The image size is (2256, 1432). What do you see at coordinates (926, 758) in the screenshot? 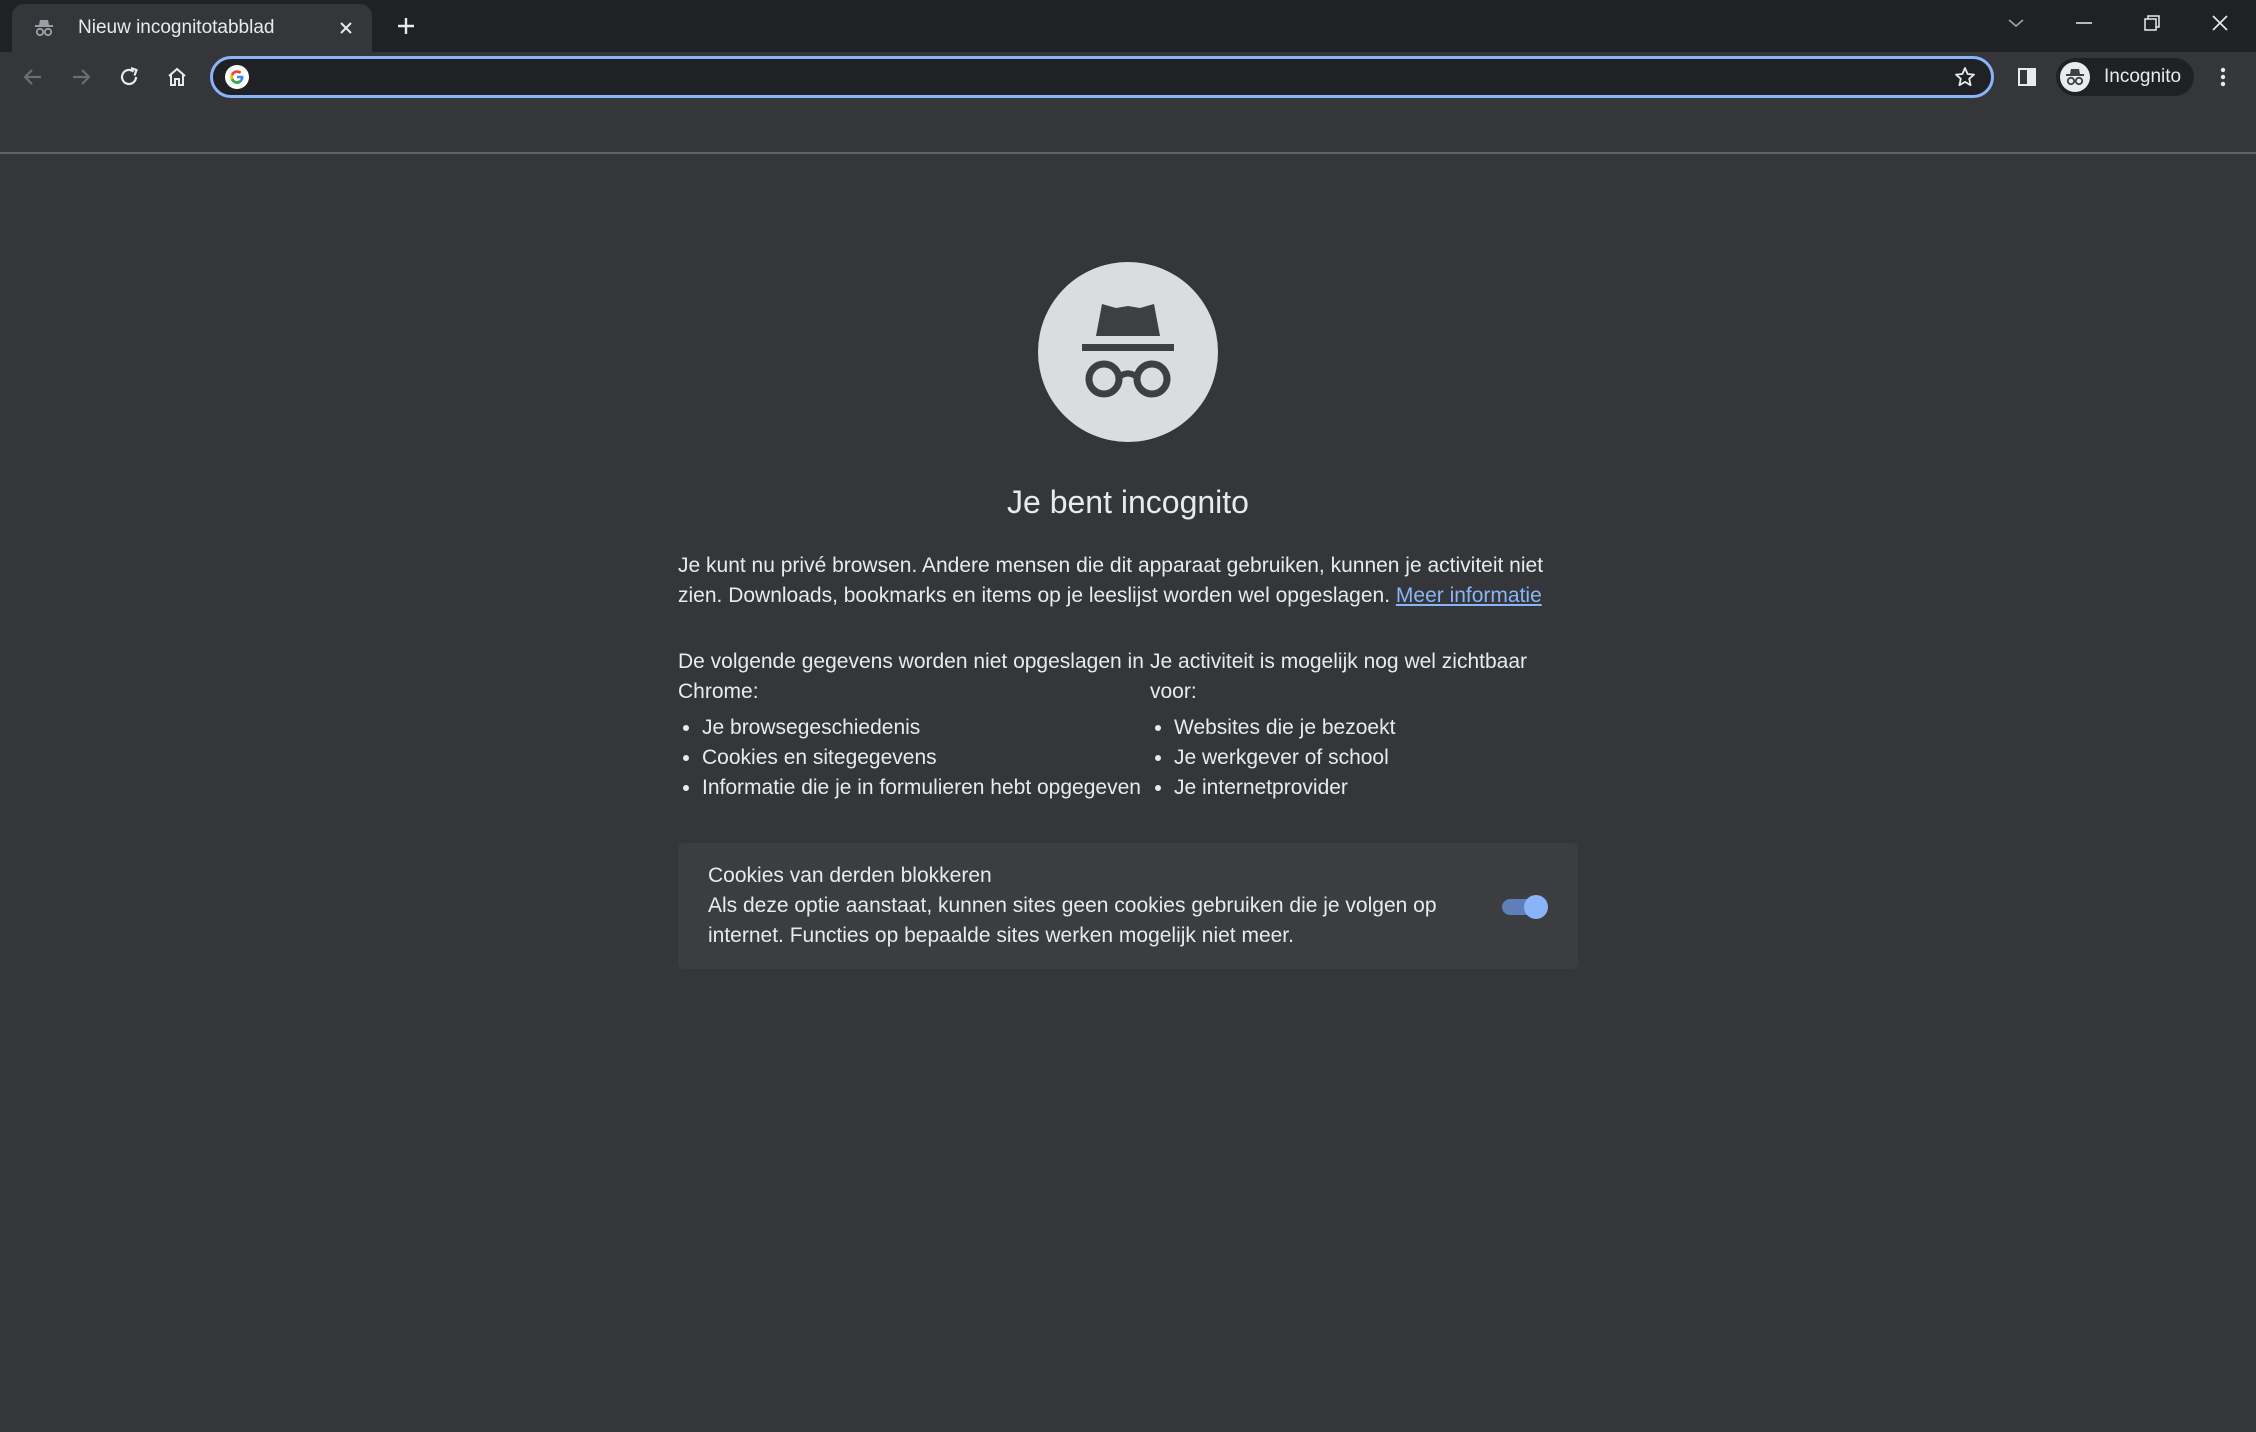
I see `list-item: Cookies en sitegegevens` at bounding box center [926, 758].